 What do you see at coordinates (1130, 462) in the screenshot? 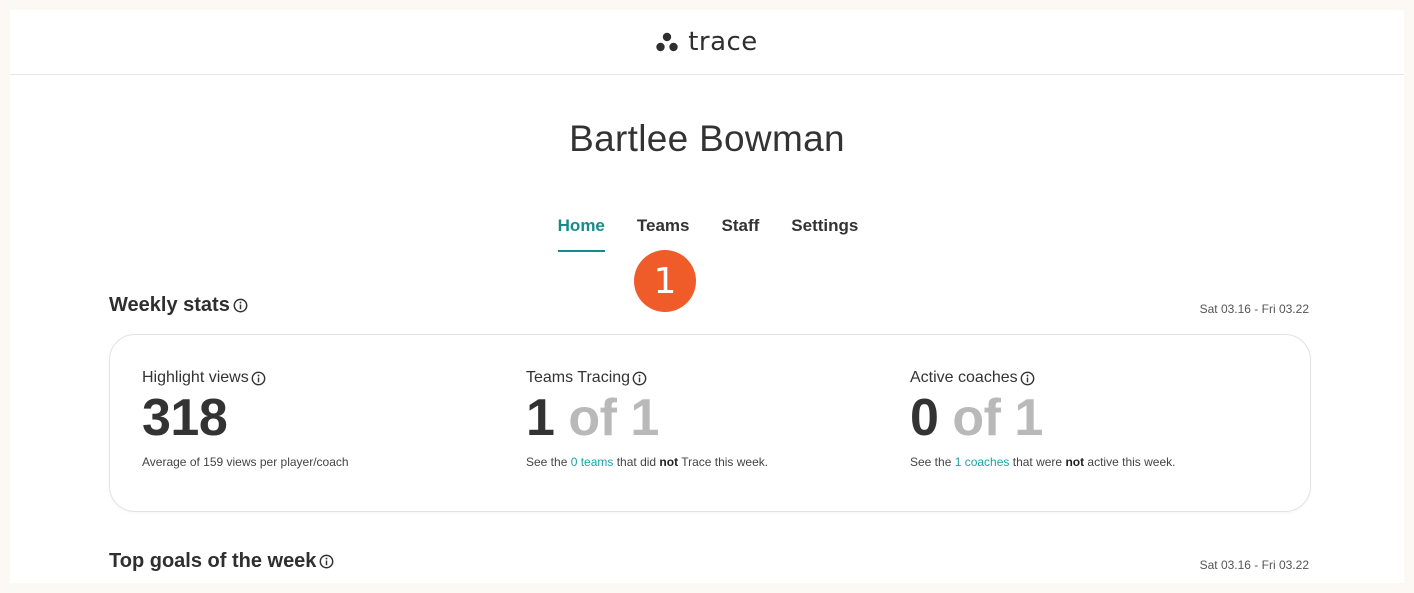
I see `caption-suffix: active this week.` at bounding box center [1130, 462].